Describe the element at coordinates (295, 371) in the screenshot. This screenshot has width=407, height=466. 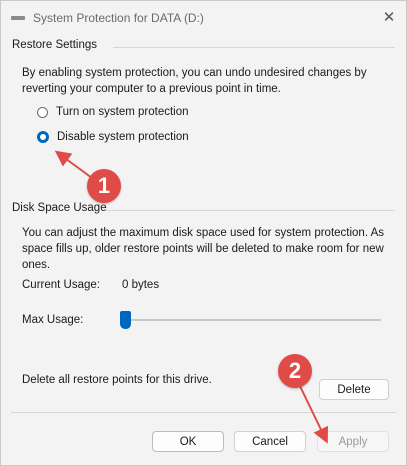
I see `annotation-marker-2: 2` at that location.